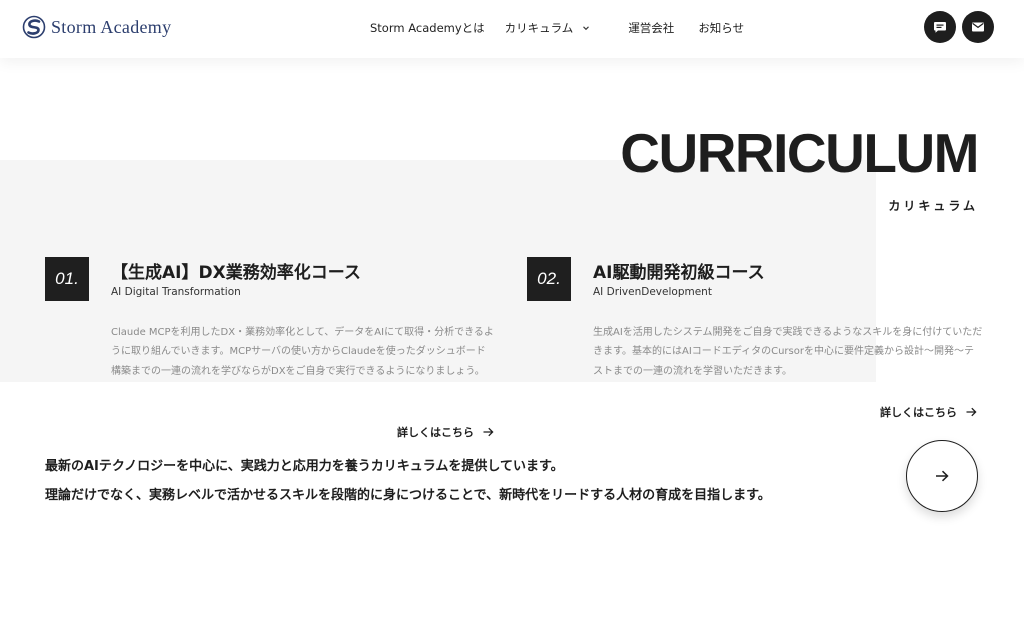  I want to click on chat-button, so click(940, 27).